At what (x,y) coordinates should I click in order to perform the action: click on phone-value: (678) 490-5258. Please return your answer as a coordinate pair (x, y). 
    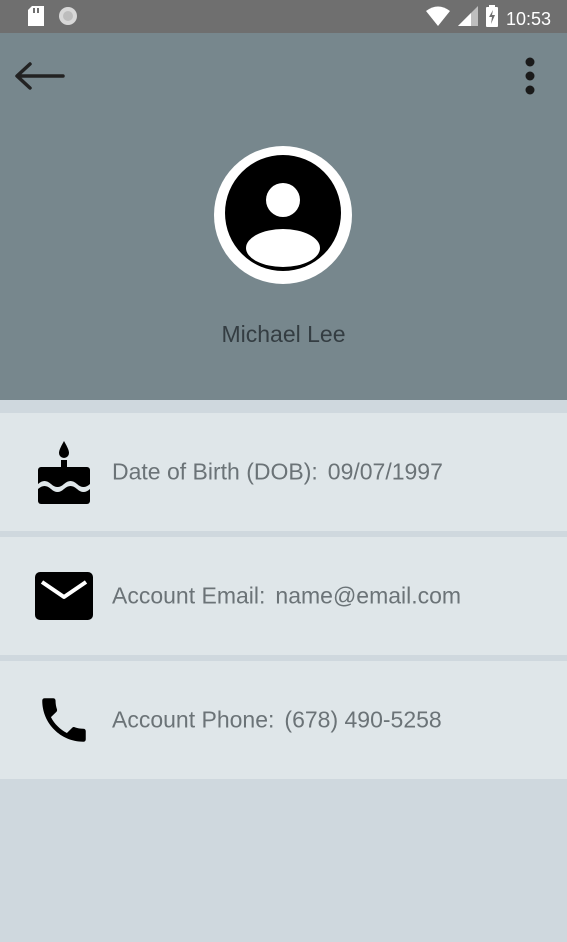
    Looking at the image, I should click on (363, 719).